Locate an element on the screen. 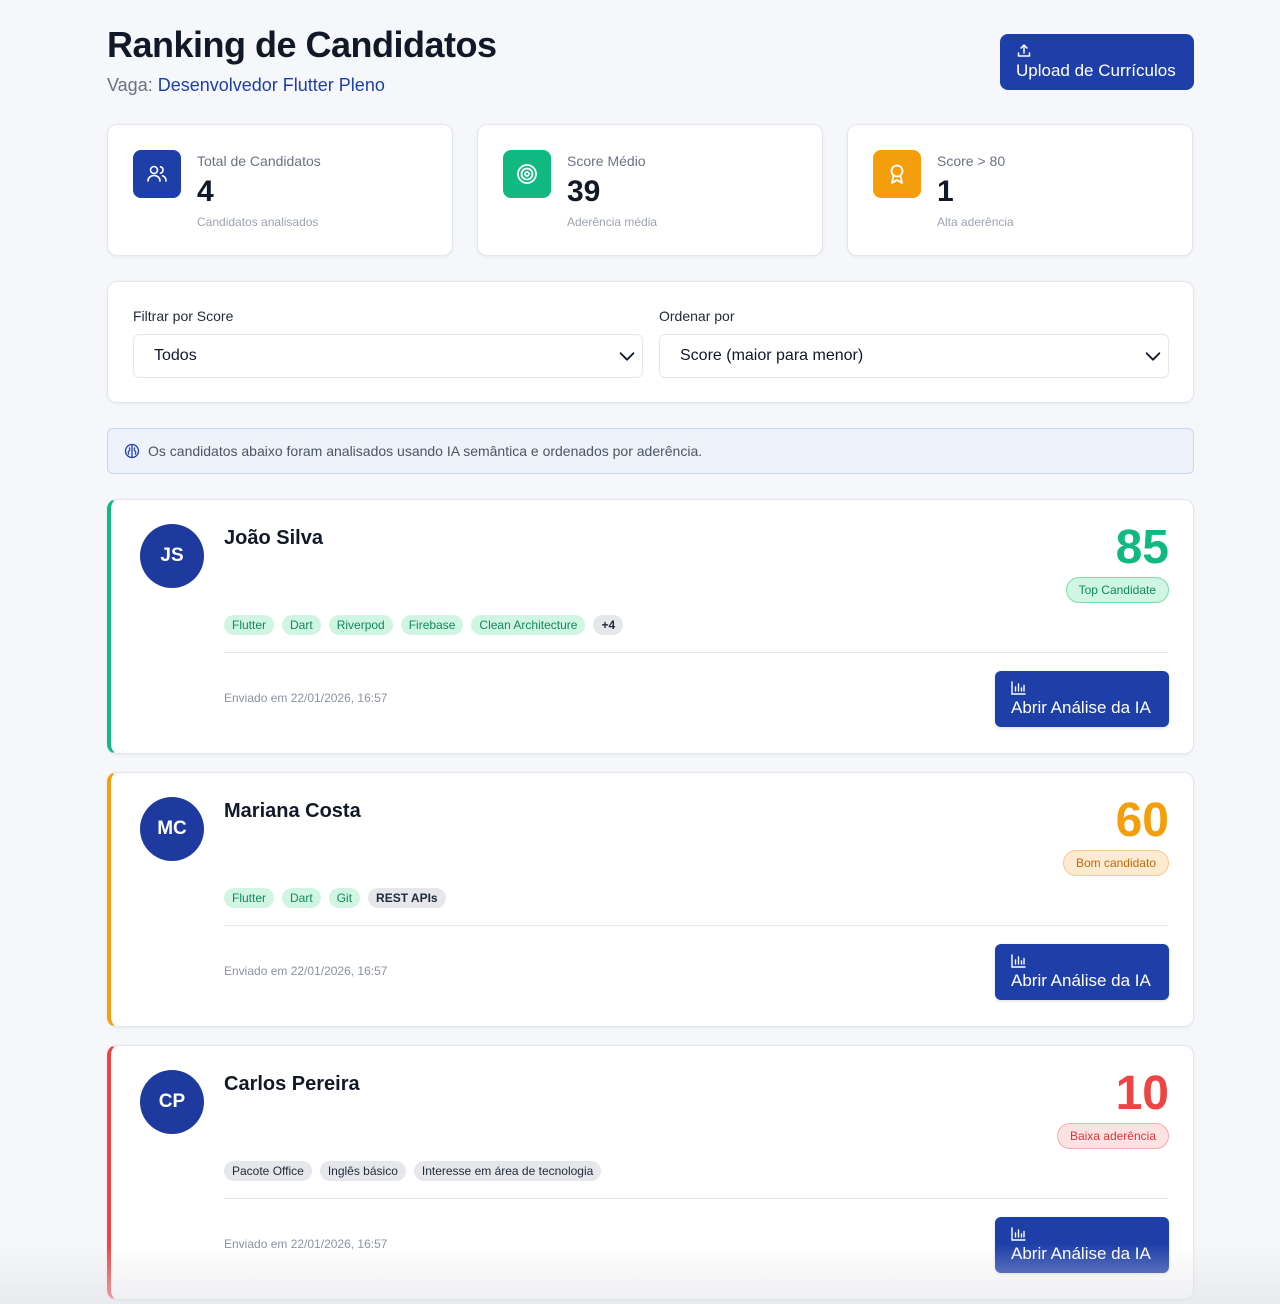  score-filter-value: Todos is located at coordinates (175, 355).